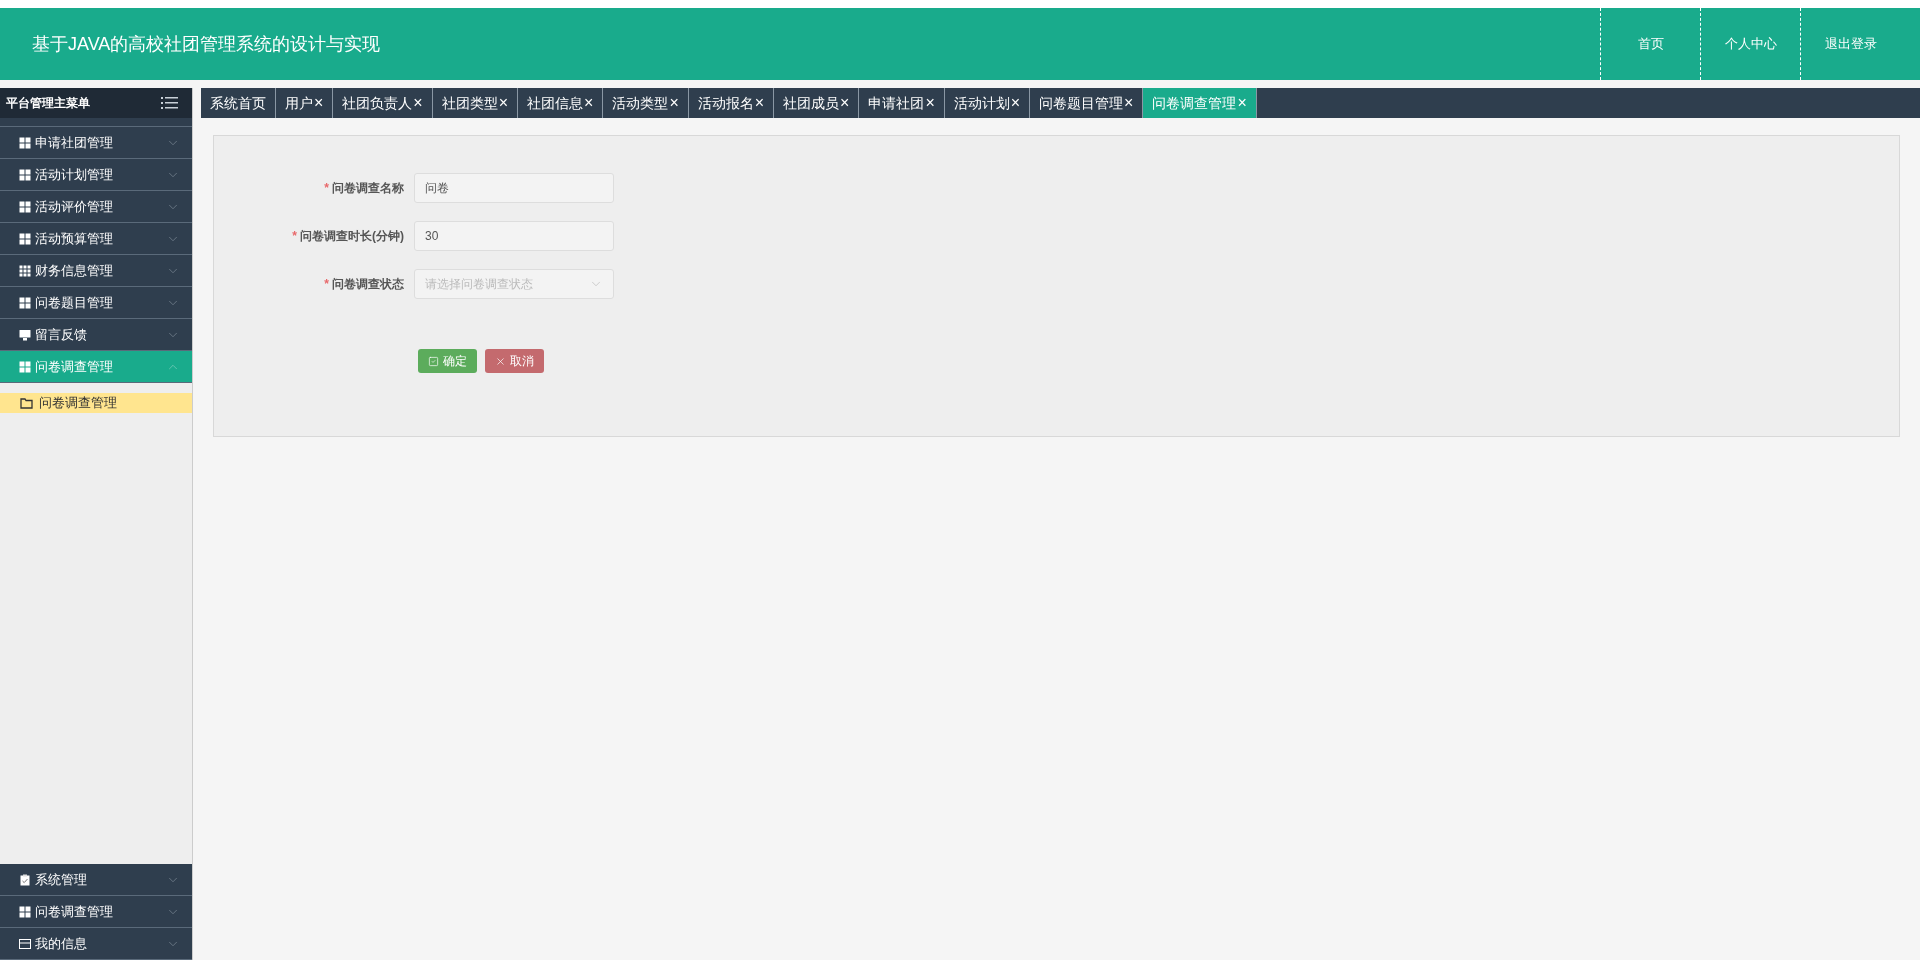 The height and width of the screenshot is (960, 1920). I want to click on sidebar-item: 申请社团管理, so click(96, 143).